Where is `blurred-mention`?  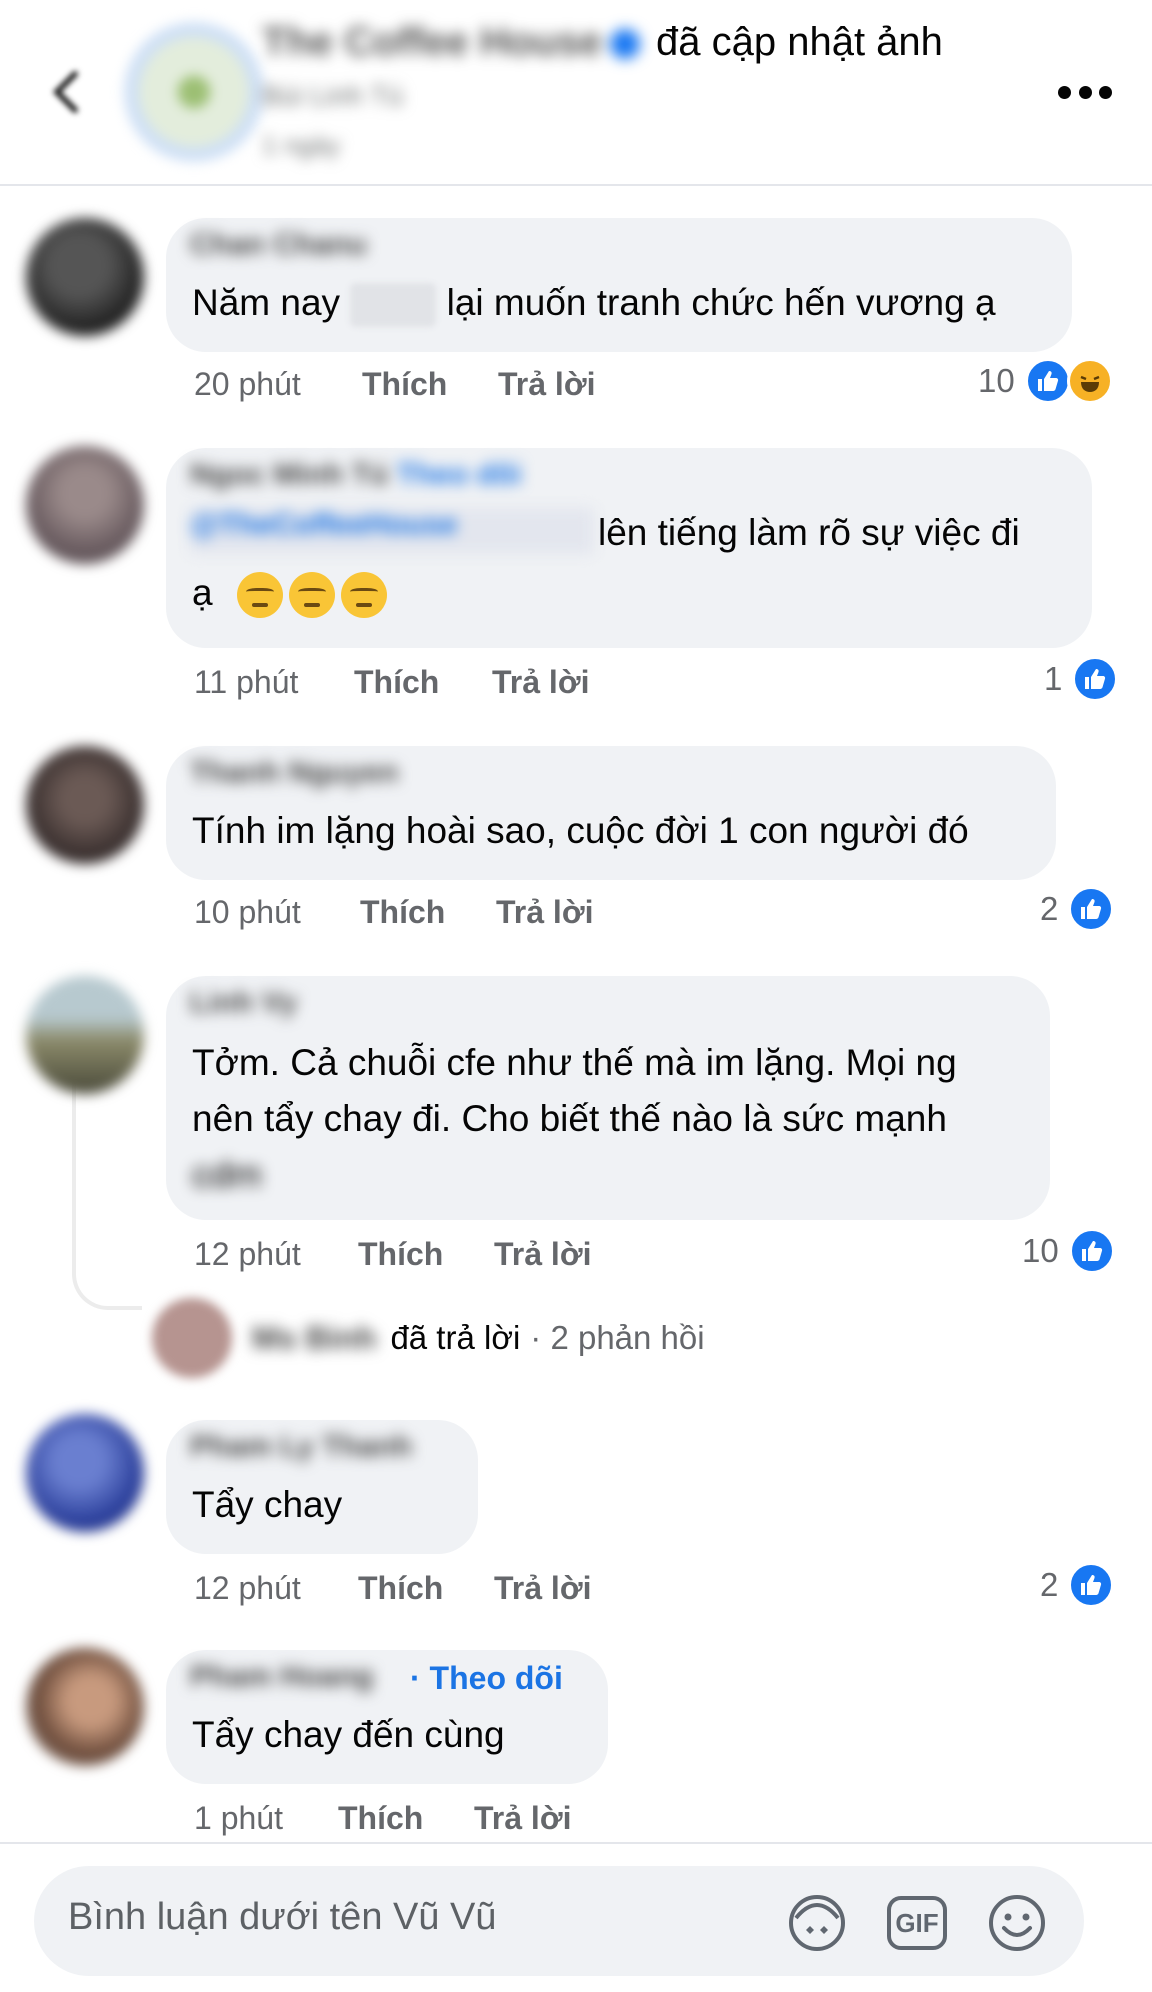 blurred-mention is located at coordinates (393, 305).